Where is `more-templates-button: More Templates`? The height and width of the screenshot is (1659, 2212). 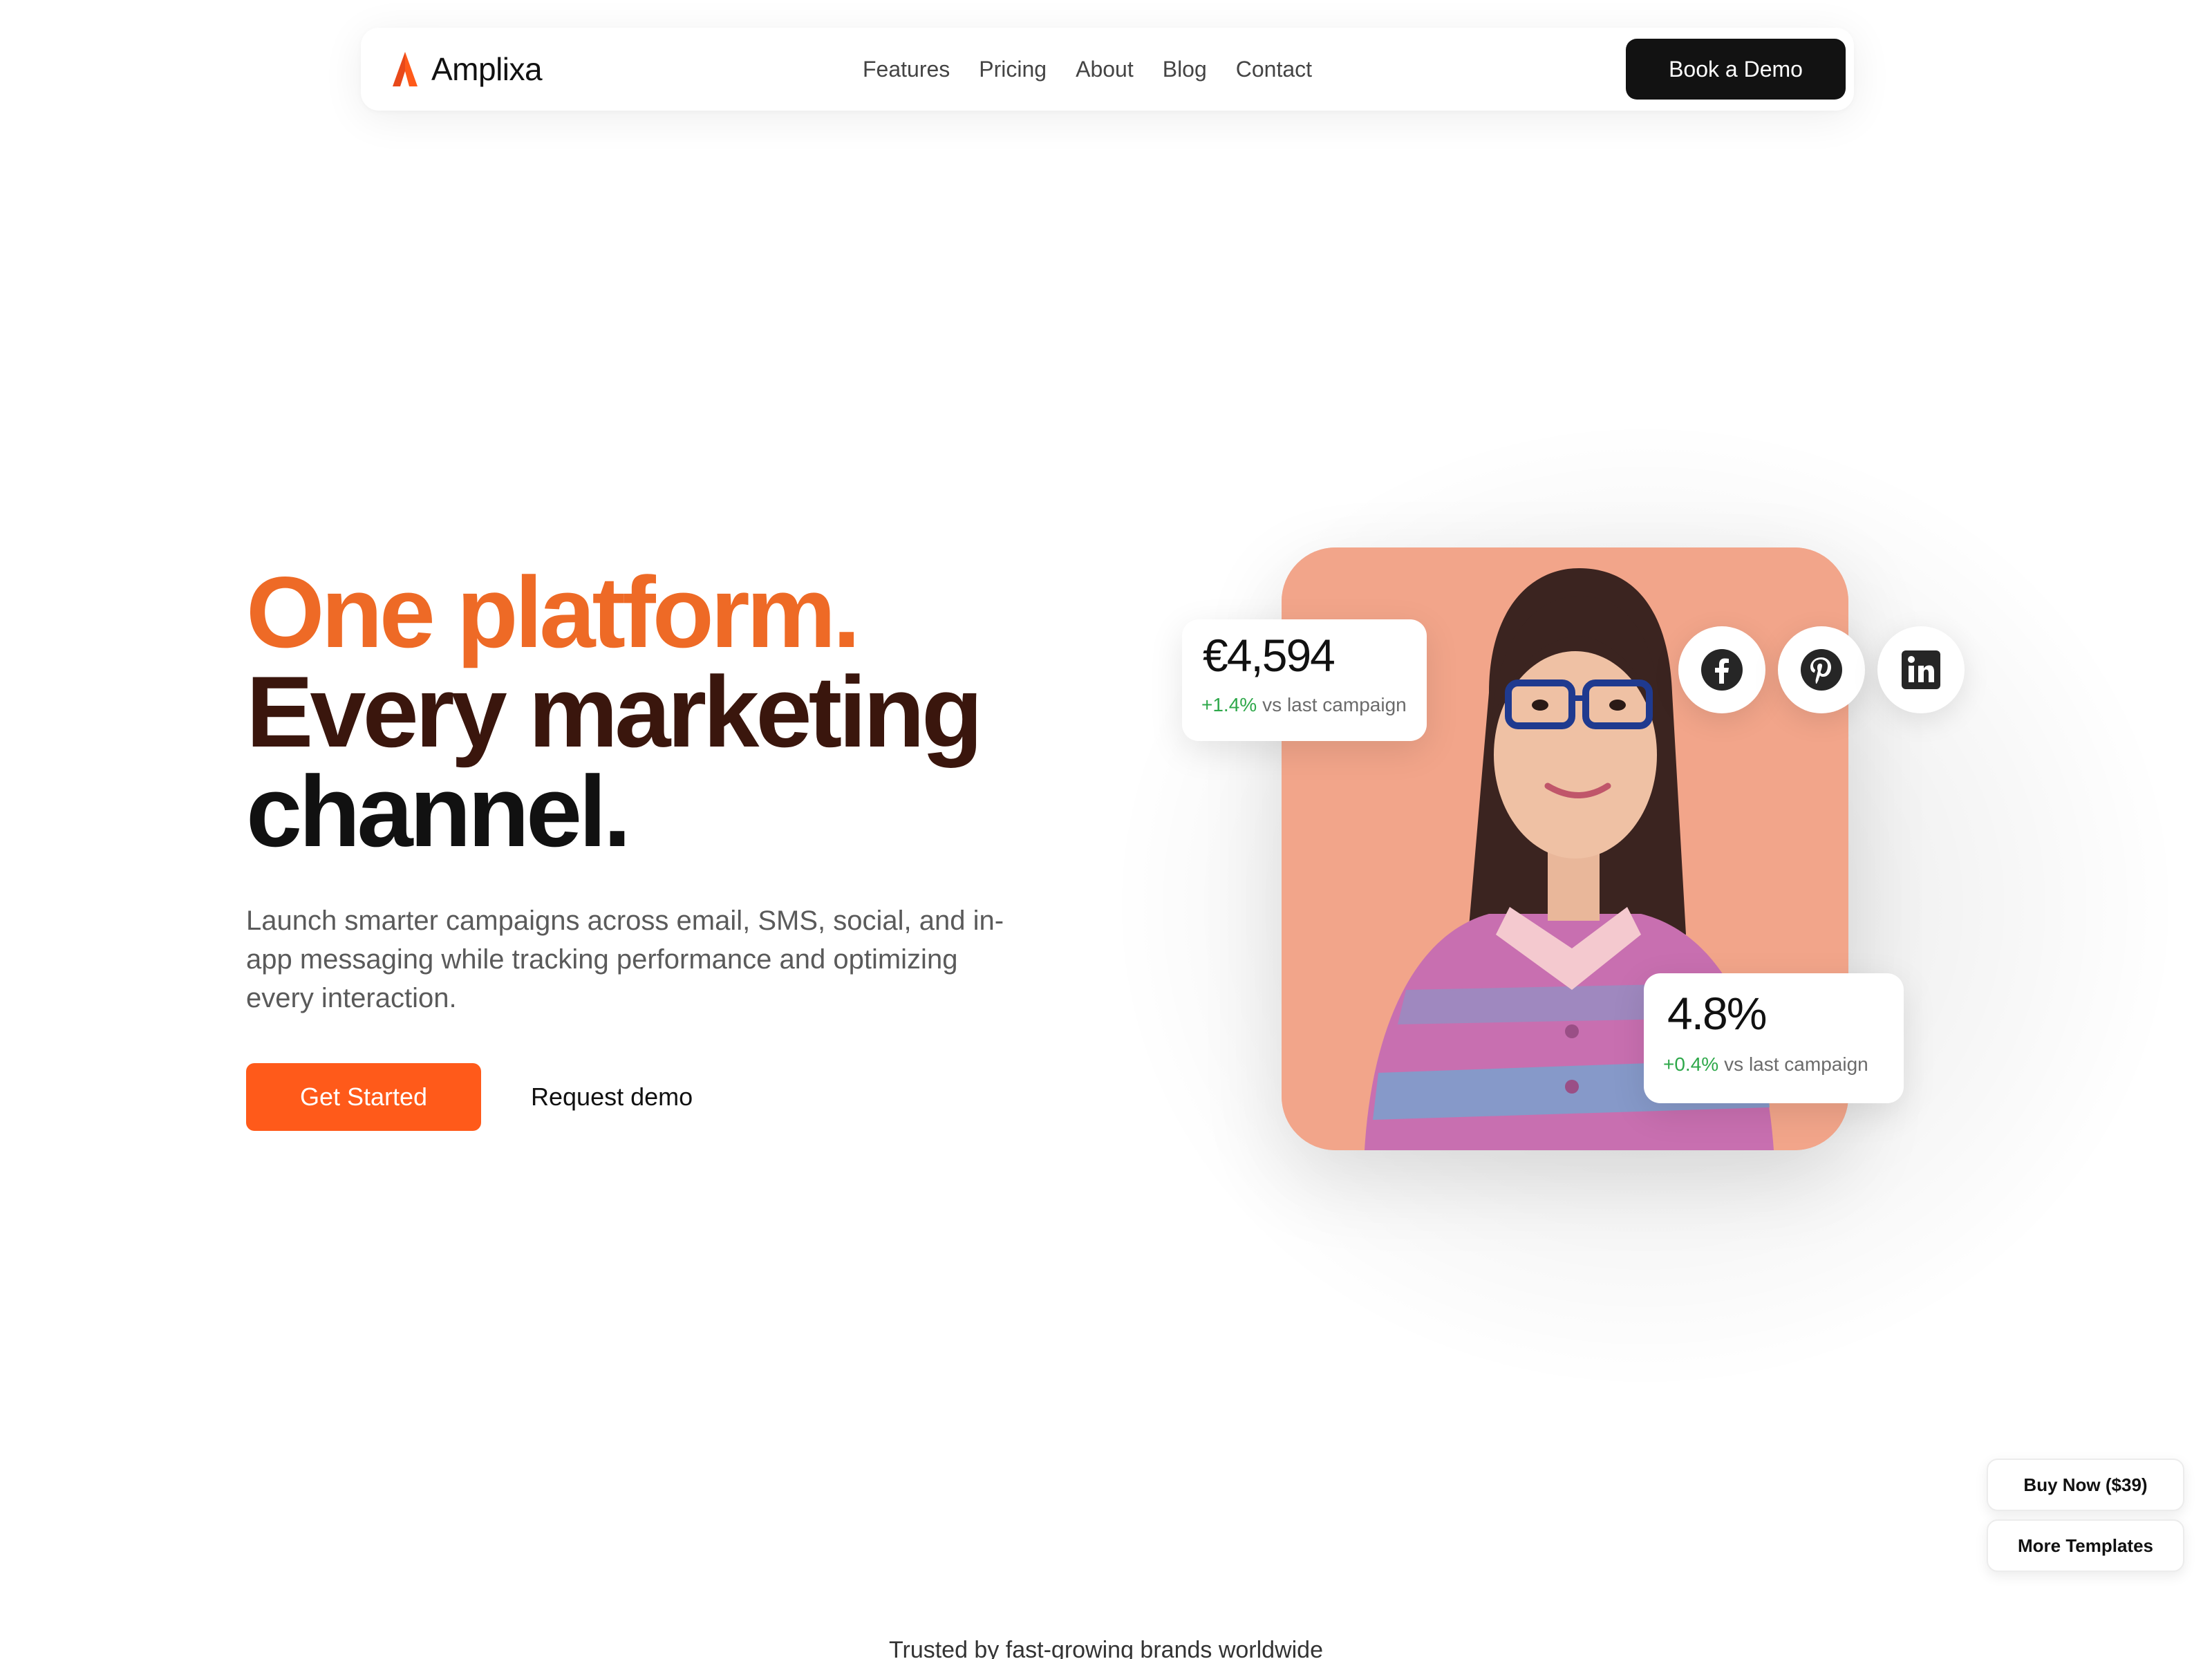
more-templates-button: More Templates is located at coordinates (2085, 1545).